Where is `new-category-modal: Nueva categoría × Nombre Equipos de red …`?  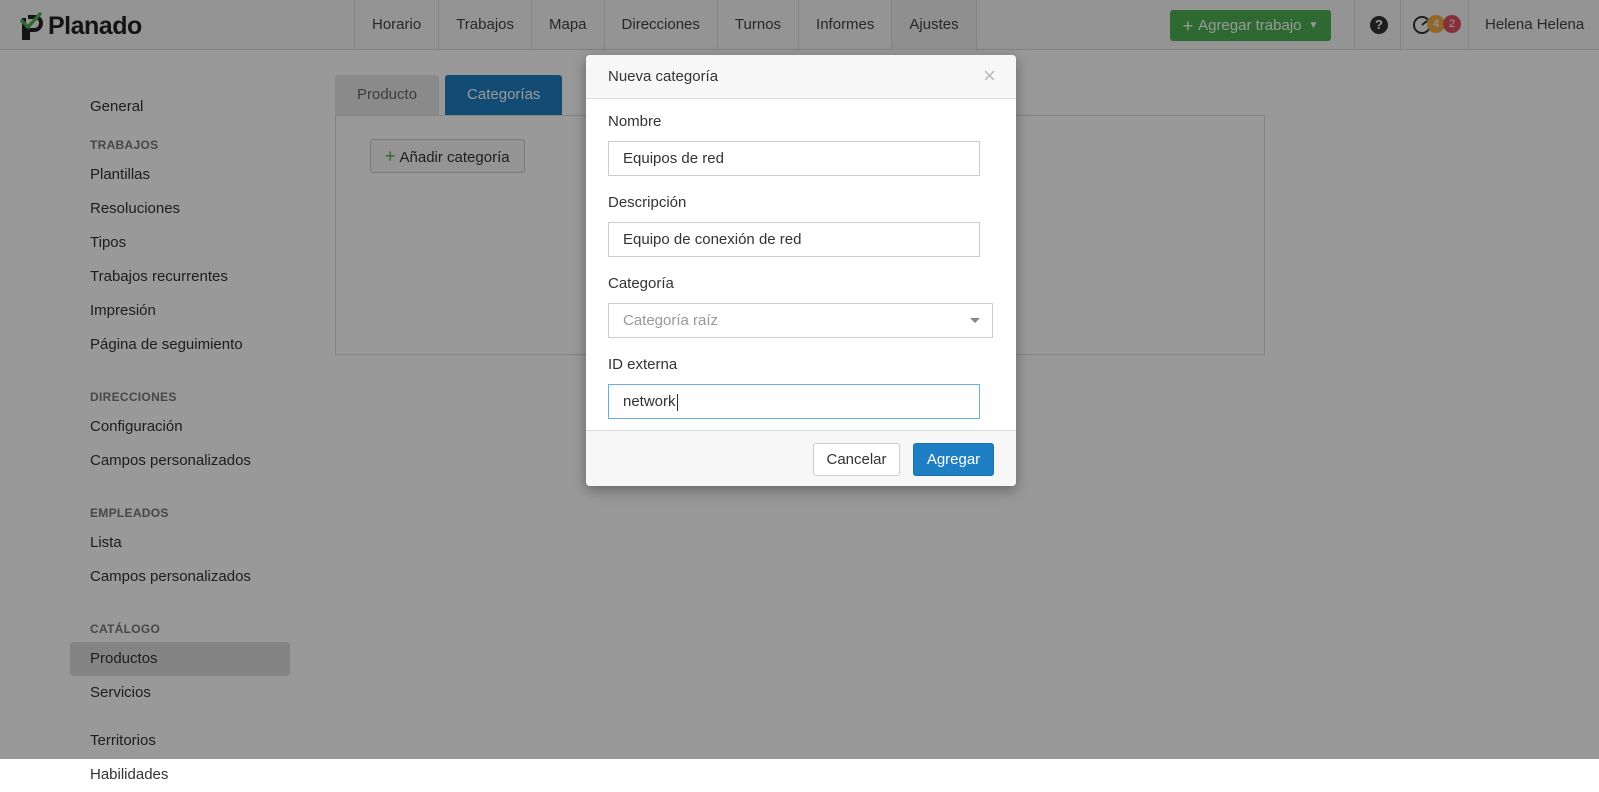 new-category-modal: Nueva categoría × Nombre Equipos de red … is located at coordinates (801, 270).